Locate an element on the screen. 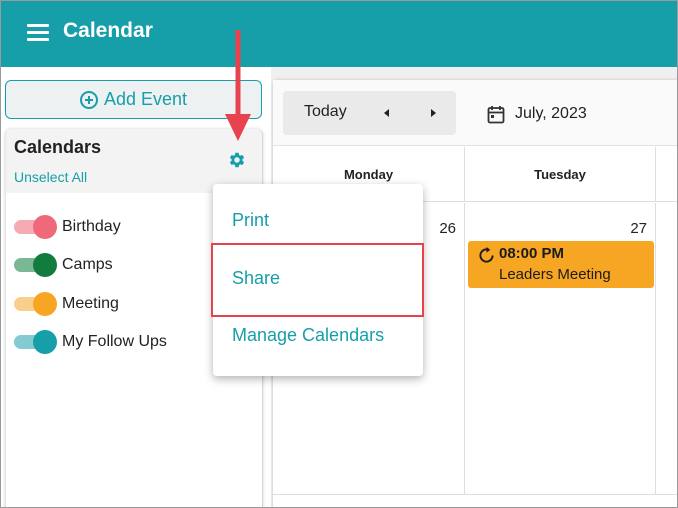  event-time: 08:00 PM is located at coordinates (532, 253).